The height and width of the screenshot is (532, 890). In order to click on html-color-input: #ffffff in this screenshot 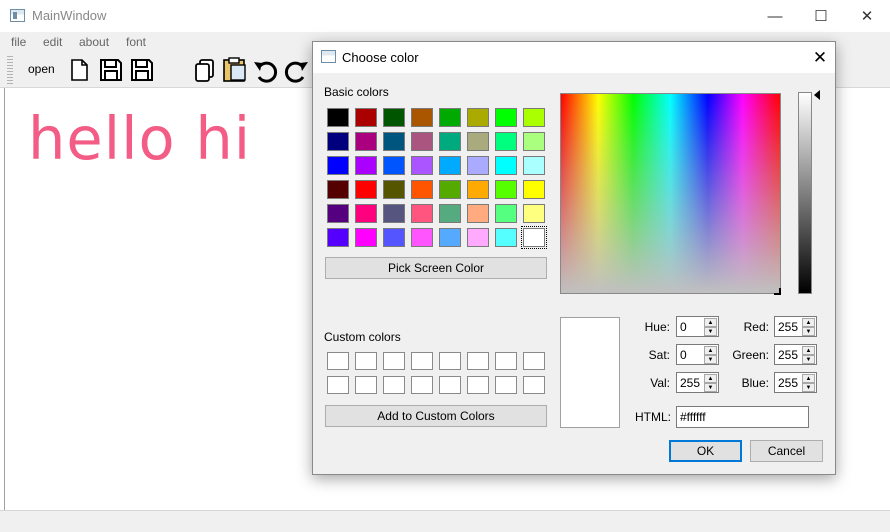, I will do `click(742, 417)`.